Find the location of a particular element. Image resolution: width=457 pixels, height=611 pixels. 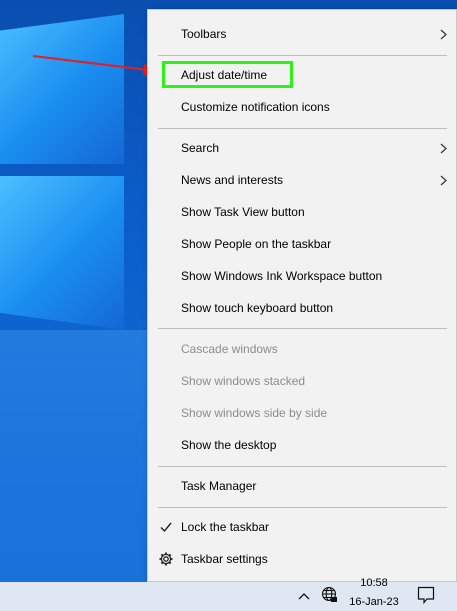

menu-item-label: Show touch keyboard button is located at coordinates (257, 308).